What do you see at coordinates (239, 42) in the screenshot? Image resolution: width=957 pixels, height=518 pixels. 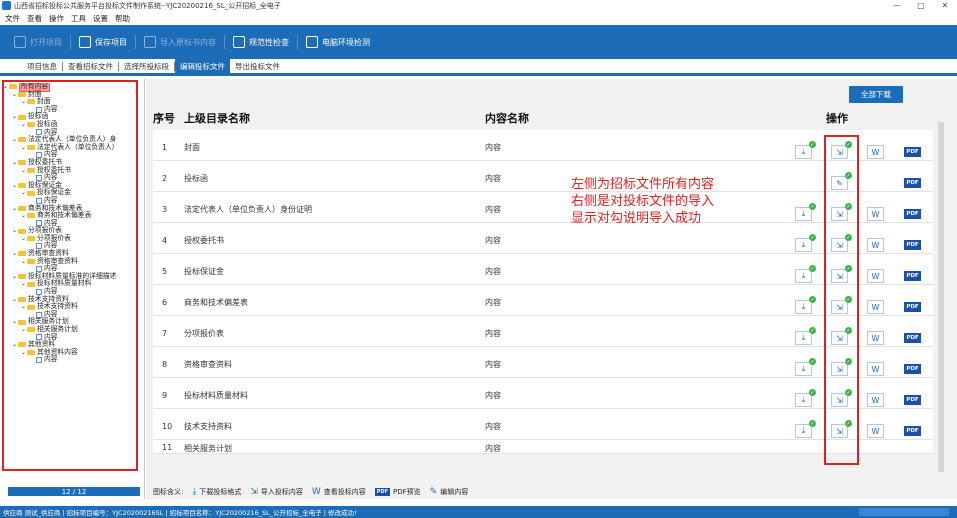 I see `document-check-icon` at bounding box center [239, 42].